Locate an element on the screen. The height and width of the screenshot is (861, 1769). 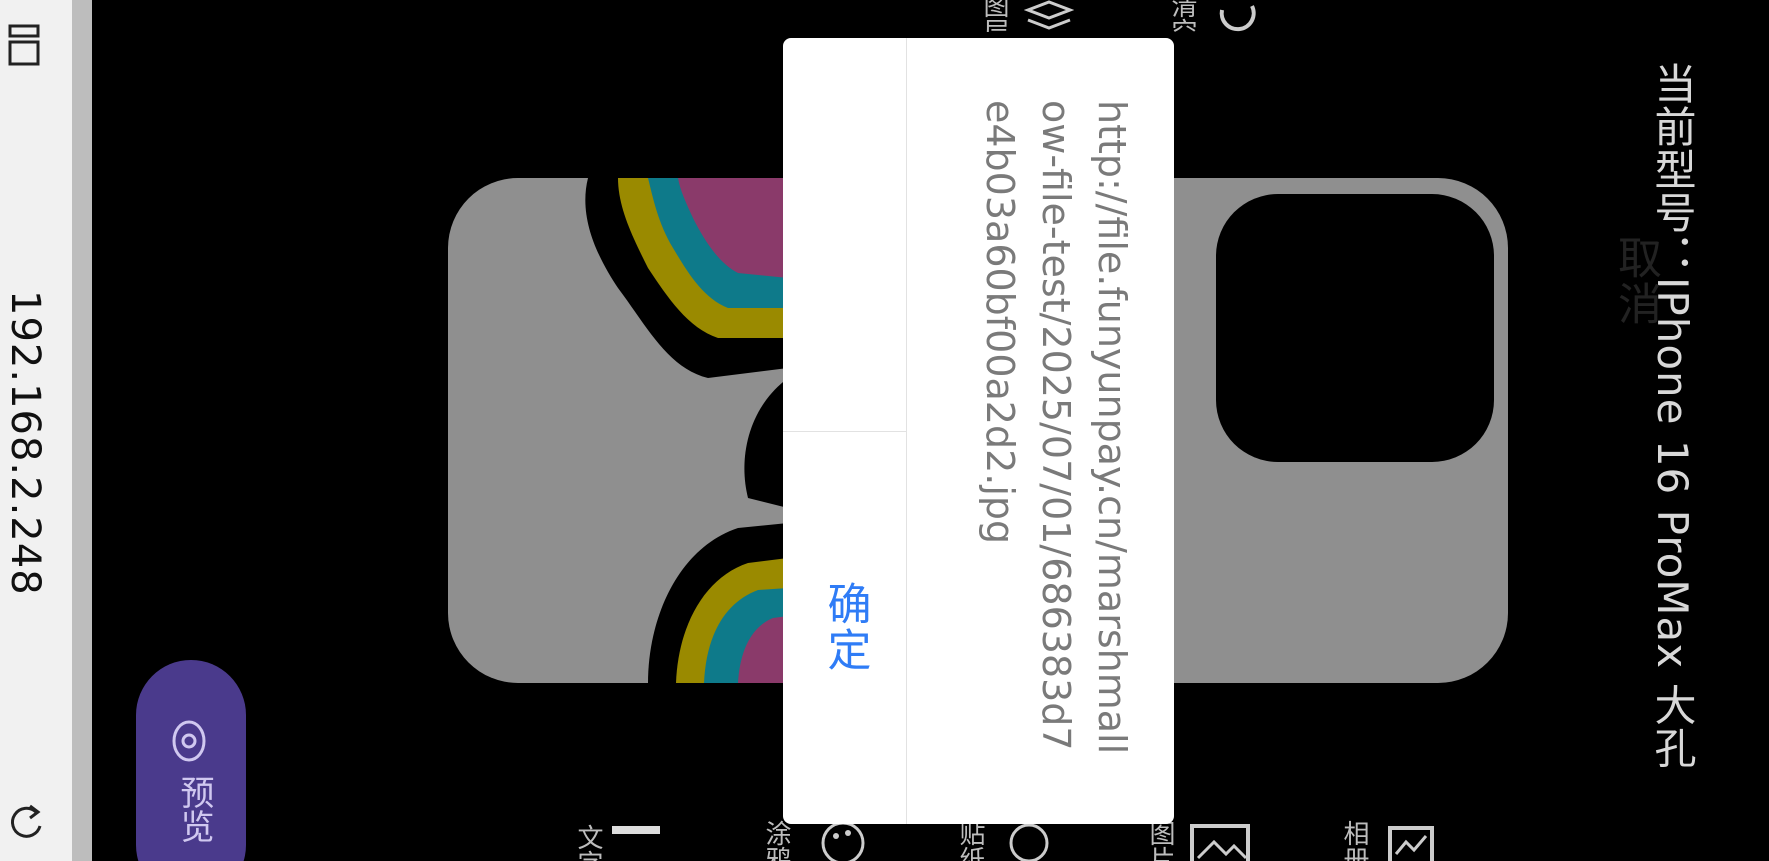
eye-icon is located at coordinates (189, 741).